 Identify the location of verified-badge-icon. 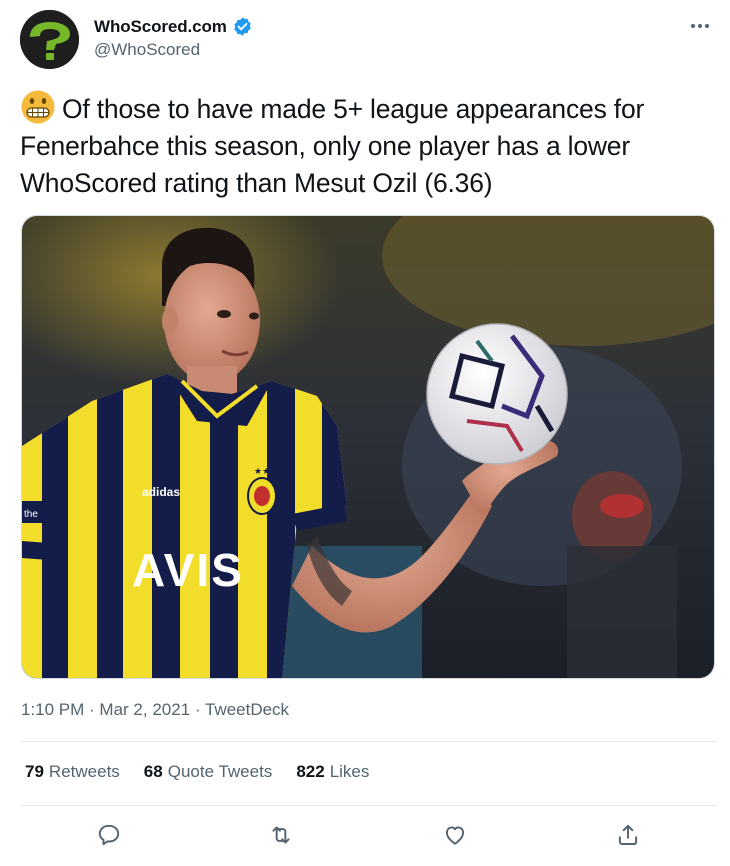
(242, 26).